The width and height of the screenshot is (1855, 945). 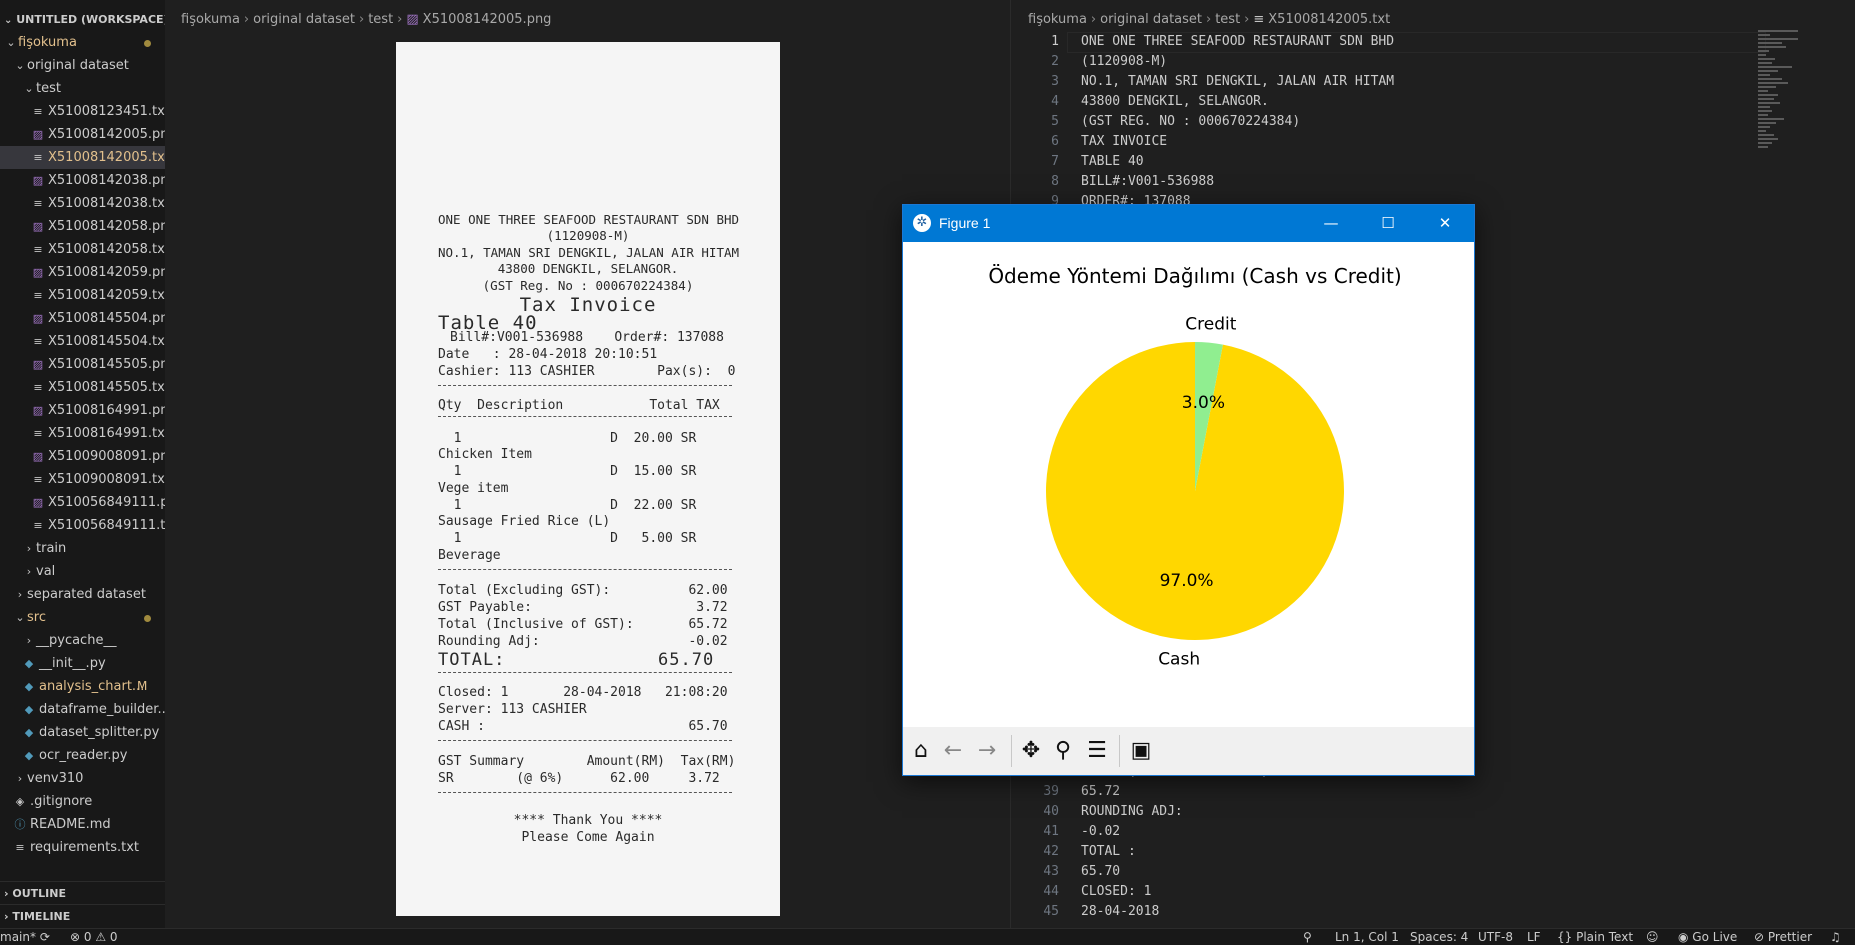 I want to click on code-line: (1120908-M), so click(x=1124, y=61).